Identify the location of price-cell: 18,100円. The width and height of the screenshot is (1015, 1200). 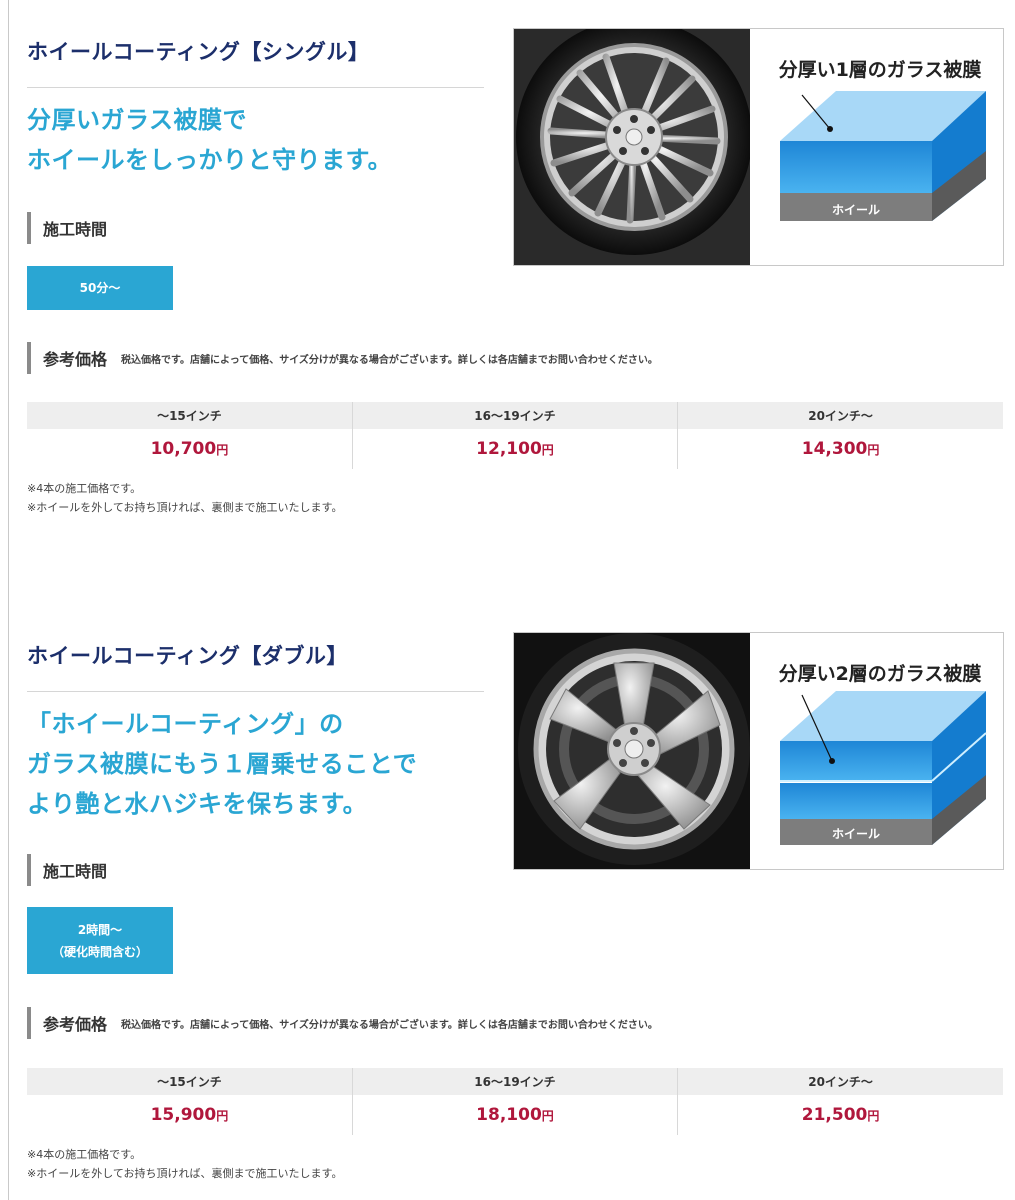
(514, 1115).